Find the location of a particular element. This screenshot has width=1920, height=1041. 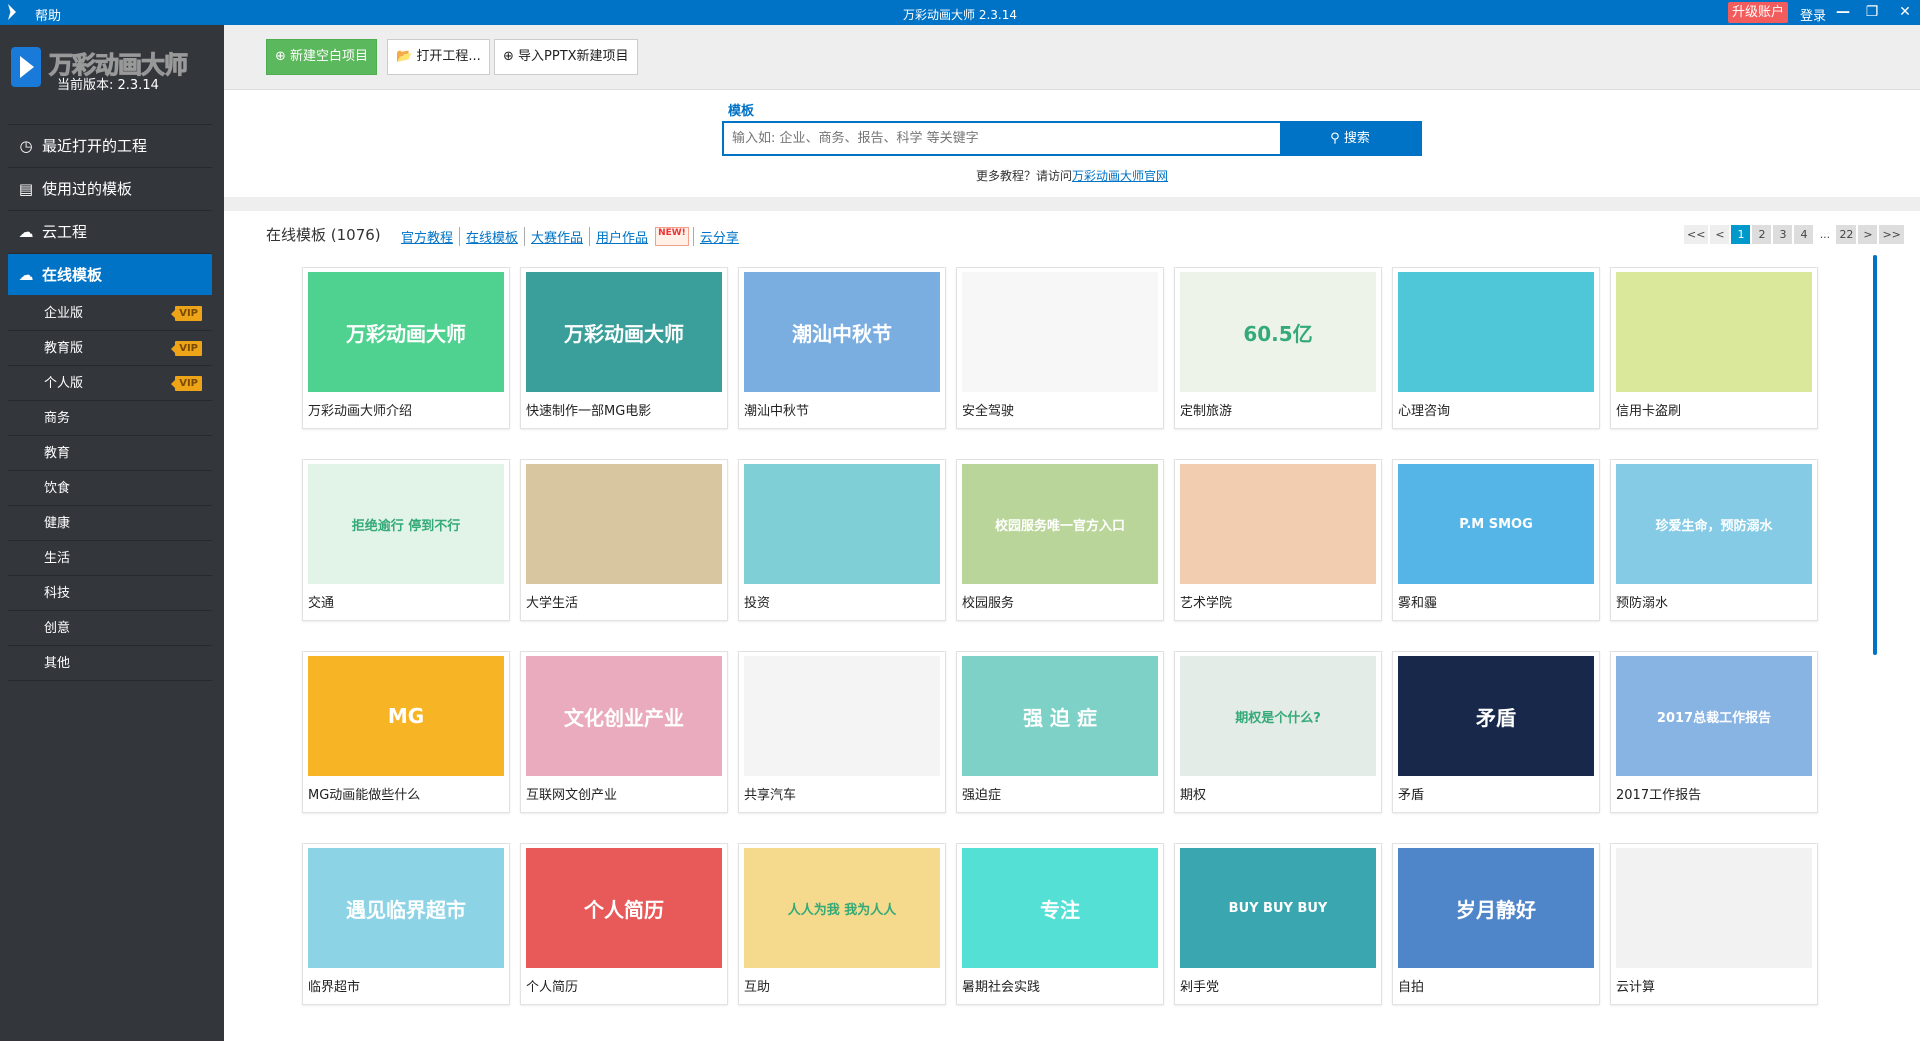

sidebar-subitem: 饮食 is located at coordinates (110, 488).